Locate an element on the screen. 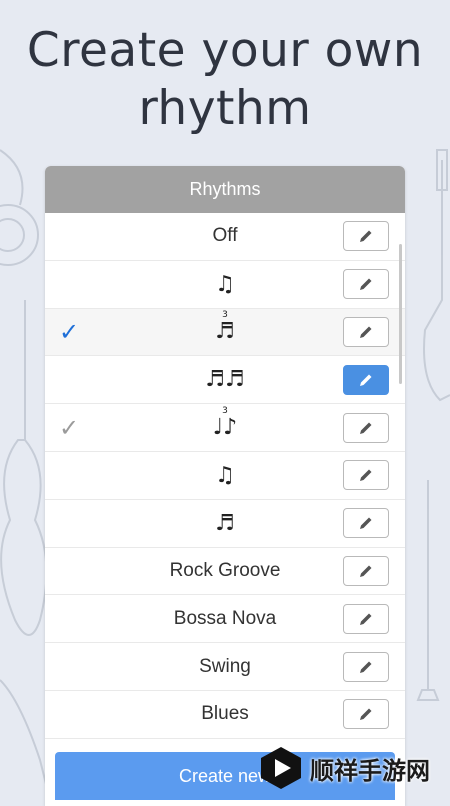 This screenshot has width=450, height=806. site-watermark: 顺祥手游网 is located at coordinates (353, 768).